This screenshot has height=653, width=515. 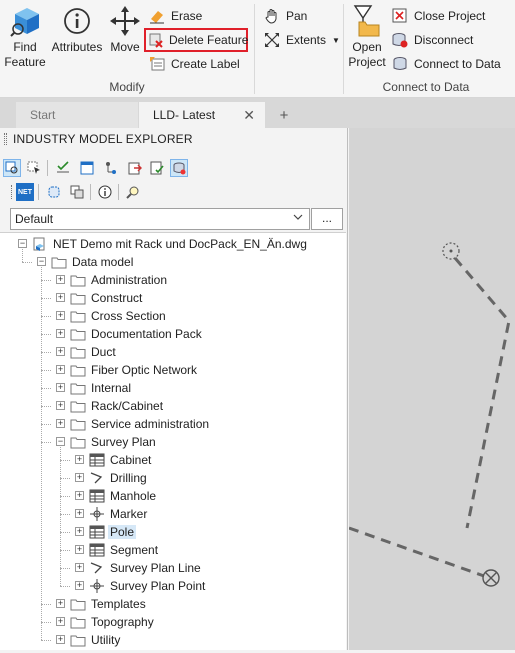 I want to click on tree-node-cross-section: Cross Section, so click(x=119, y=316).